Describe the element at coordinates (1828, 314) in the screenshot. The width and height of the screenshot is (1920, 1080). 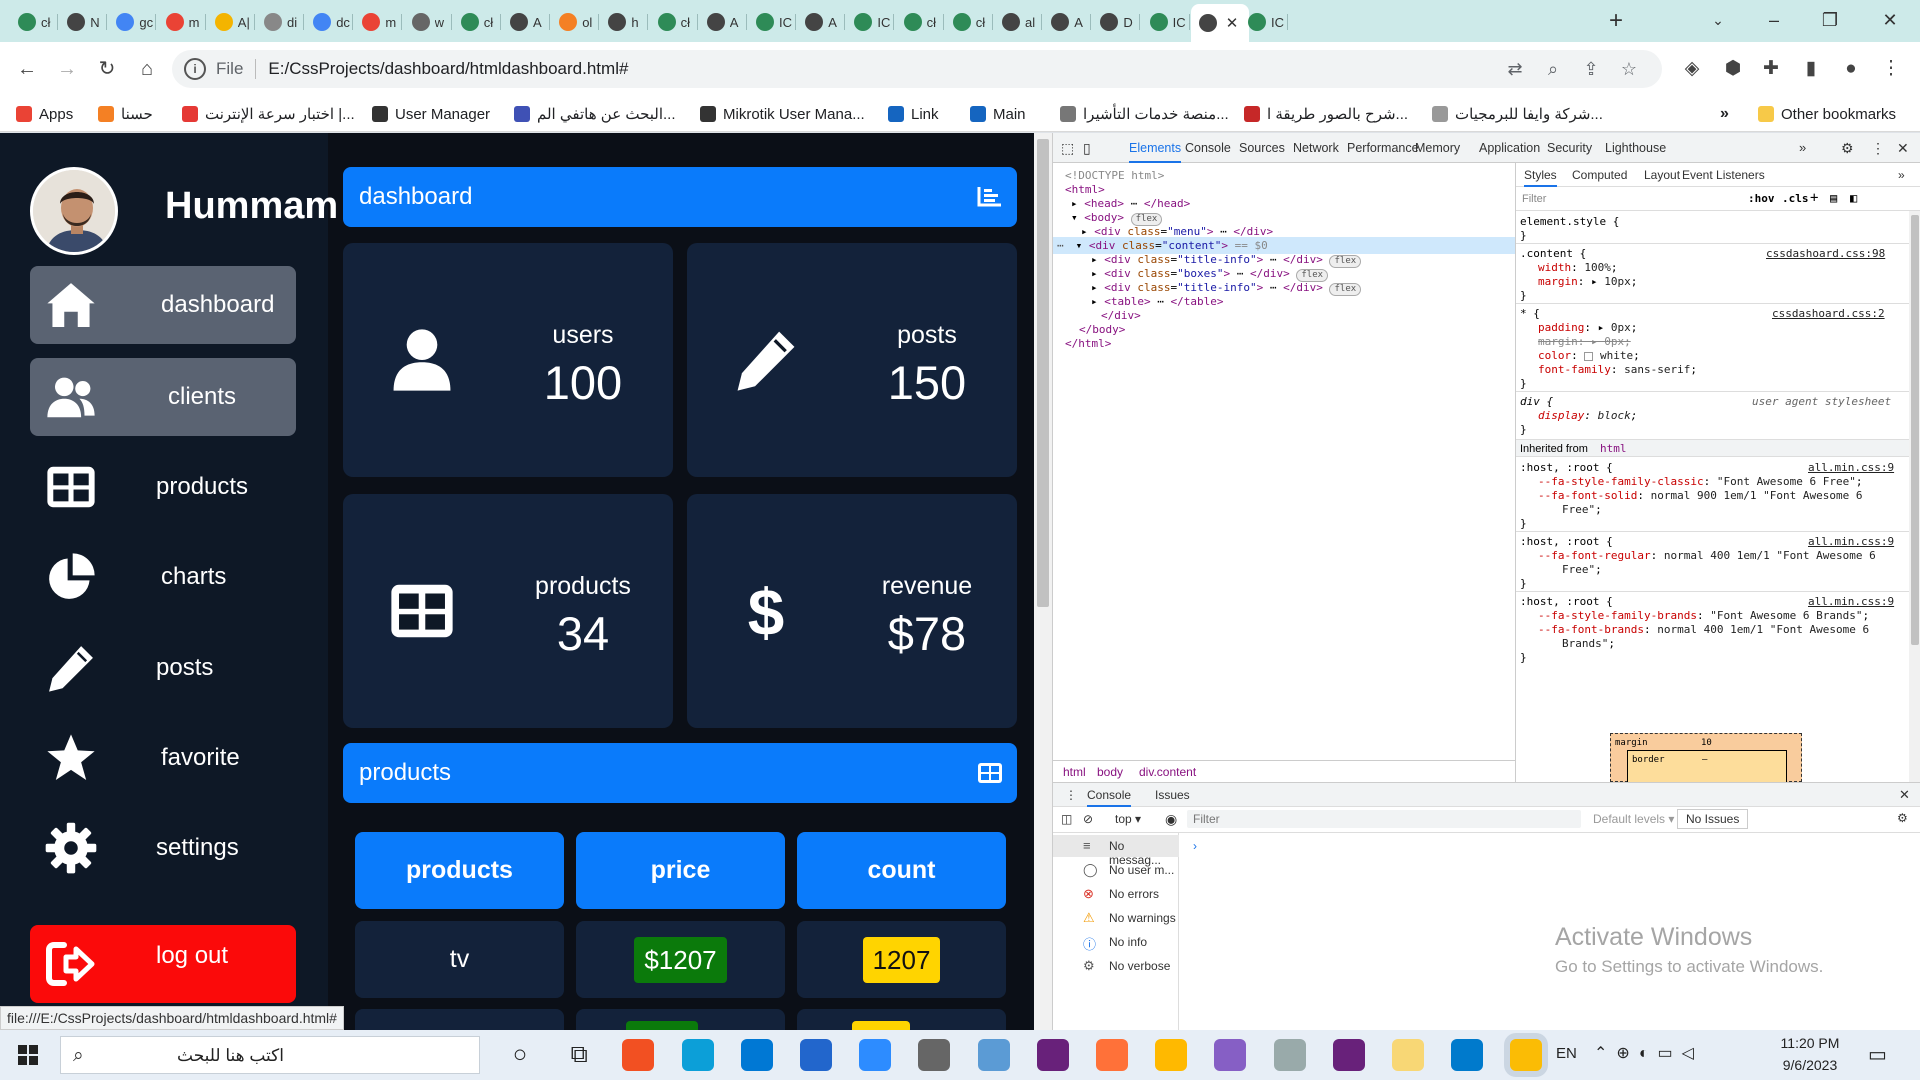
I see `rule-source-link: cssdashoard.css:2` at that location.